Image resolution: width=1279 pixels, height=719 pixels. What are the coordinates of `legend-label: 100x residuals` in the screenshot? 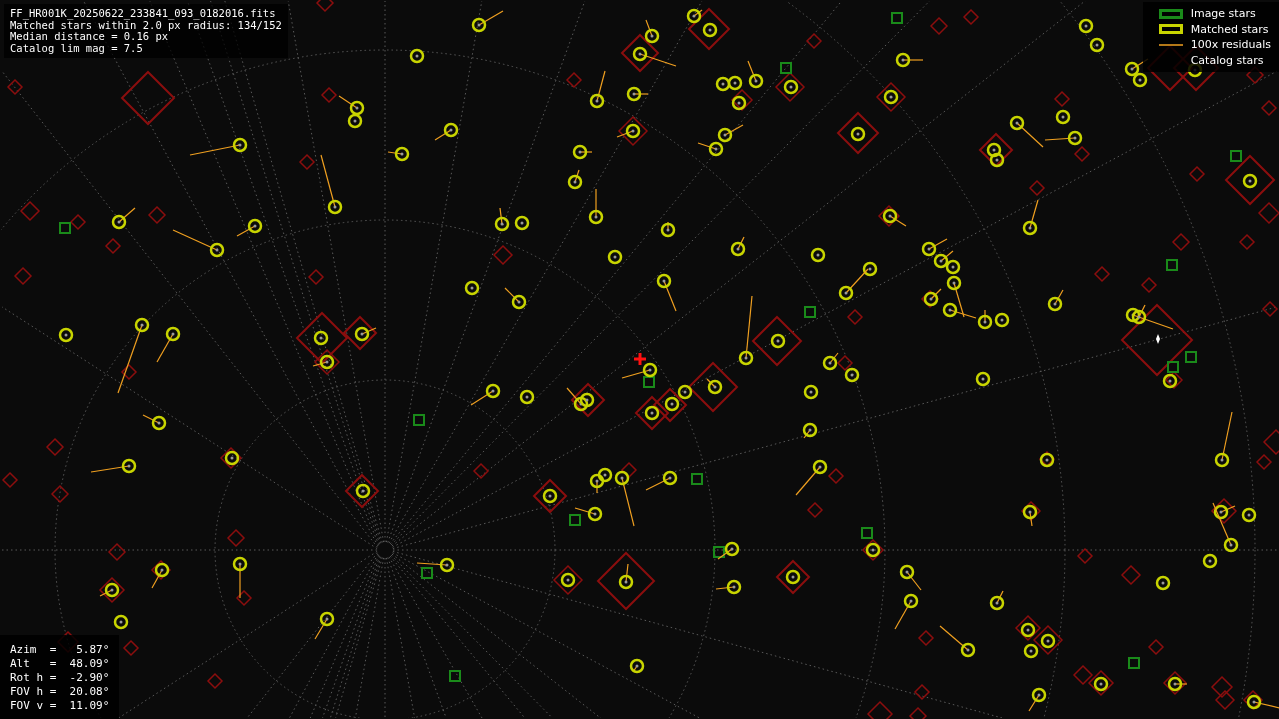 It's located at (1230, 45).